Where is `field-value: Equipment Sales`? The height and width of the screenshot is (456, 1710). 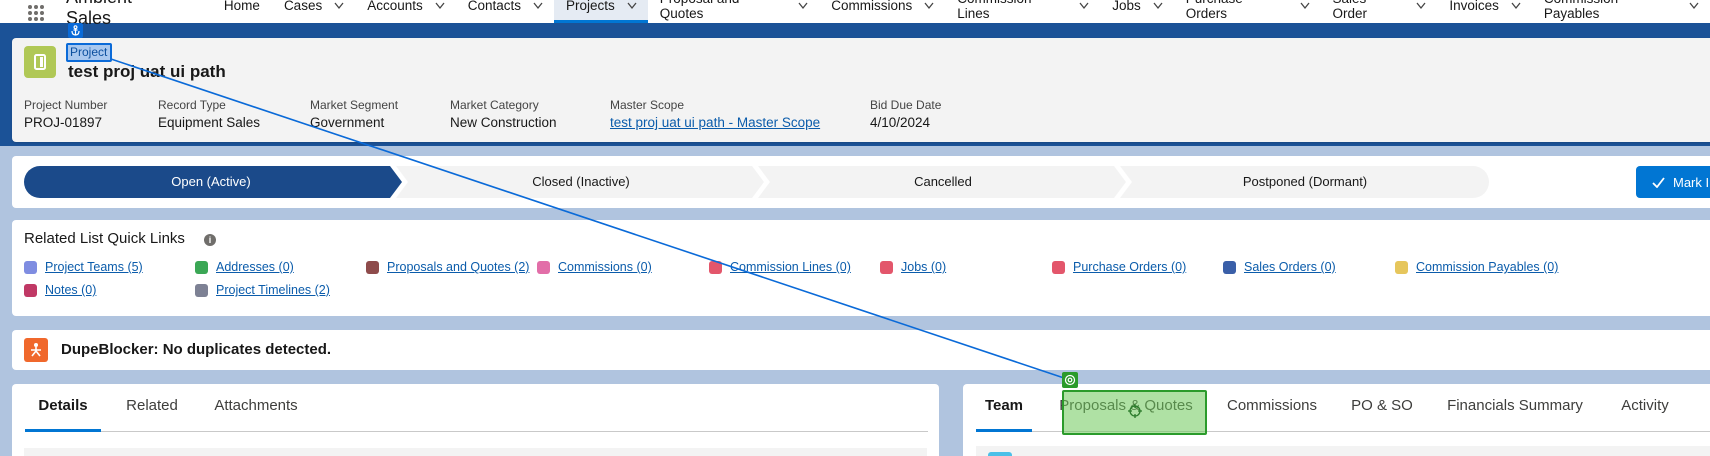
field-value: Equipment Sales is located at coordinates (209, 122).